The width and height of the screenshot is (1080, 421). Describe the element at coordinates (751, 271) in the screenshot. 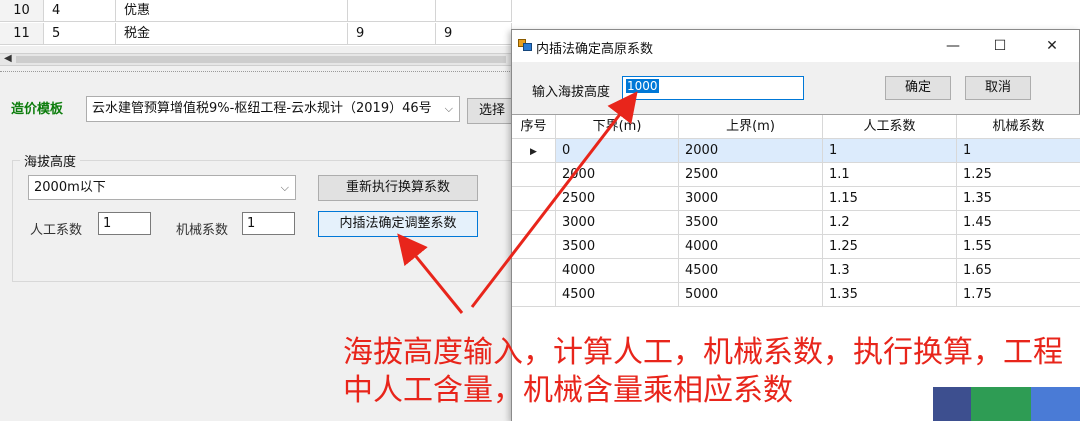

I see `cell-upper: 4500` at that location.